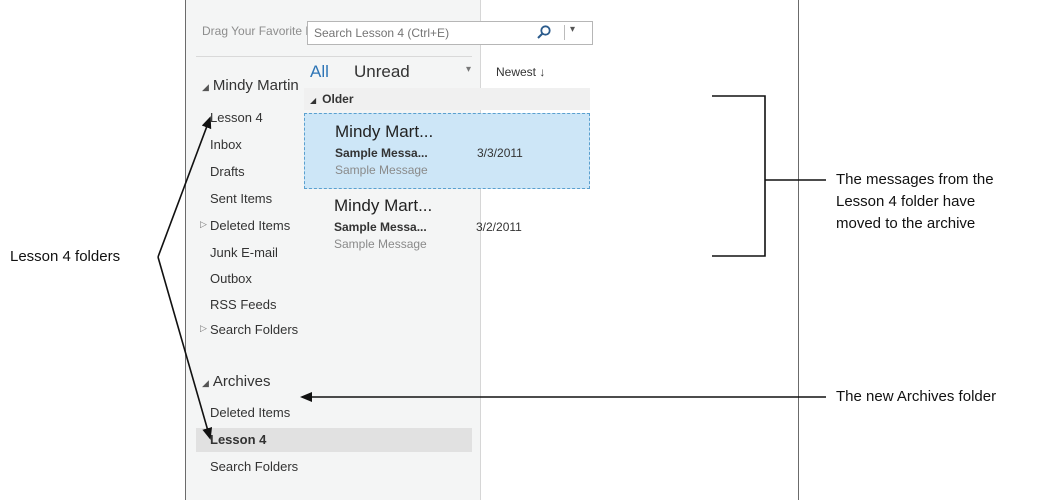  What do you see at coordinates (65, 256) in the screenshot?
I see `callout-lesson-4-folders: Lesson 4 folders` at bounding box center [65, 256].